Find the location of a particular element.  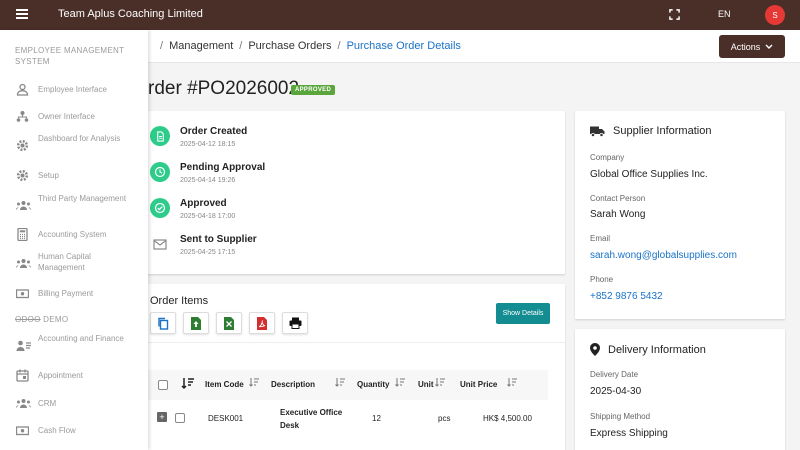

actions-label: Actions is located at coordinates (745, 46).